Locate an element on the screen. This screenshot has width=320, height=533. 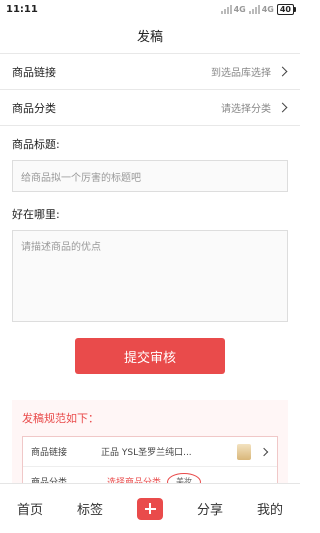
status-icons: 4G 4G 40 is located at coordinates (258, 9).